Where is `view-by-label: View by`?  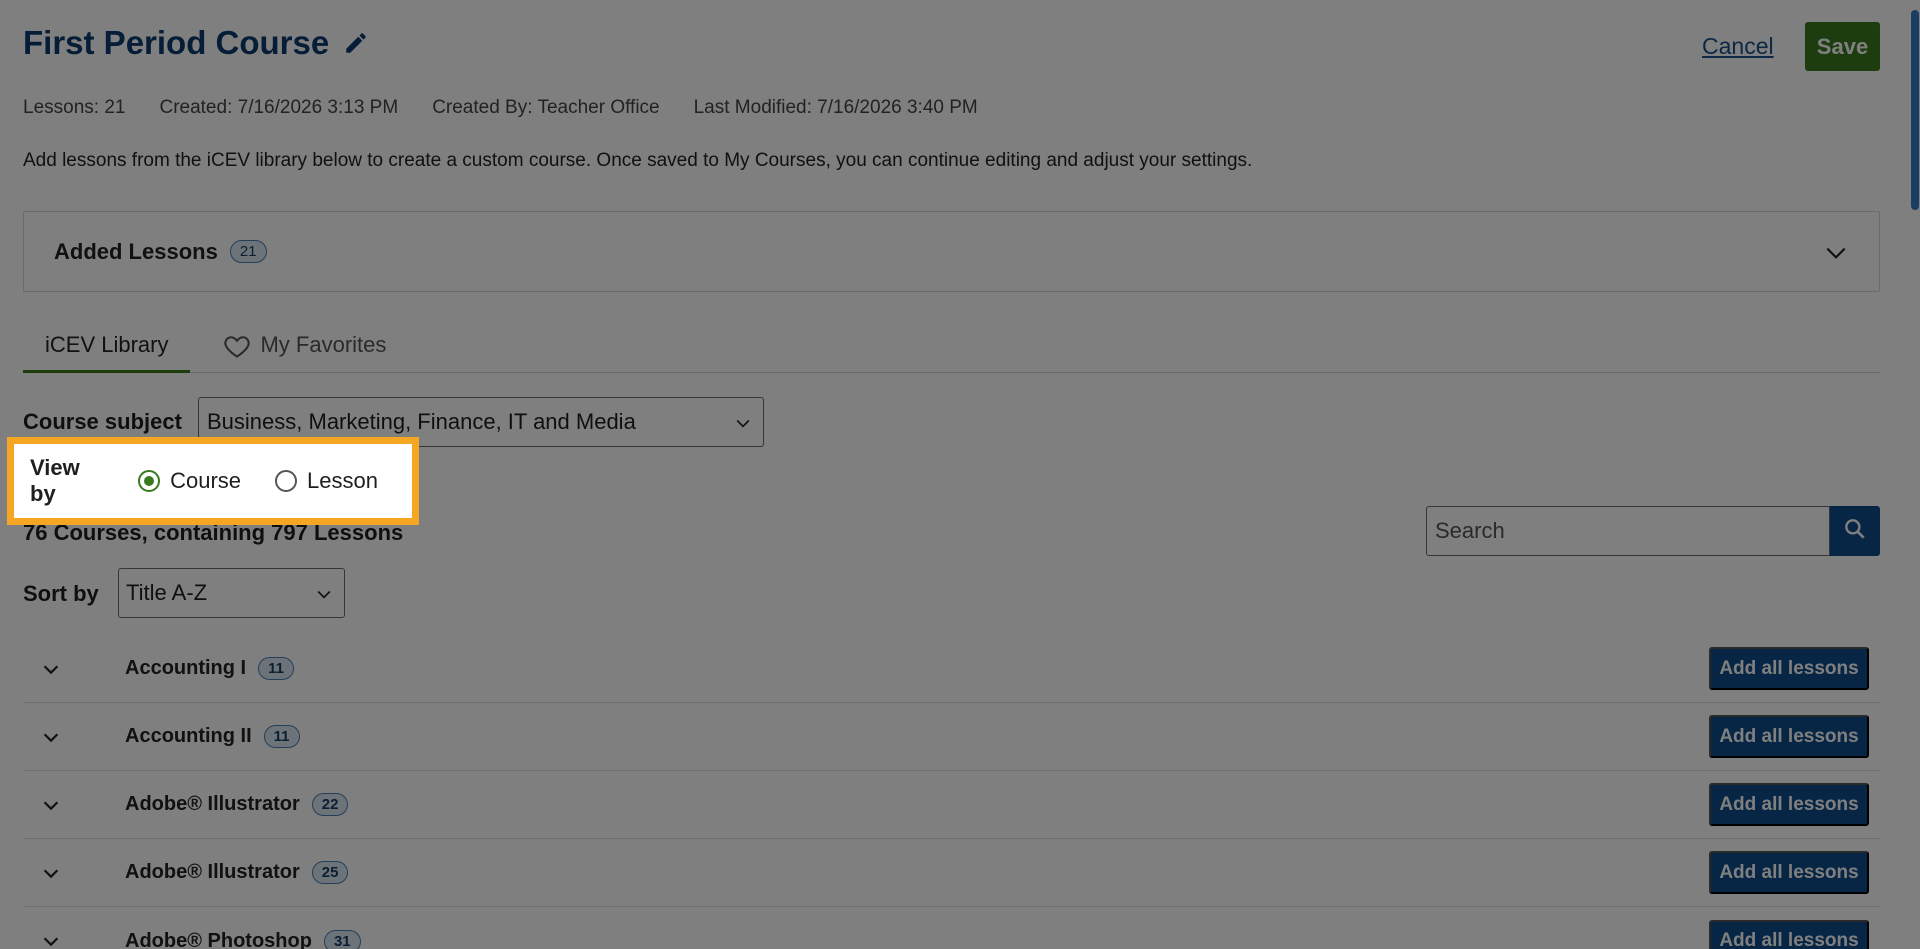 view-by-label: View by is located at coordinates (55, 480).